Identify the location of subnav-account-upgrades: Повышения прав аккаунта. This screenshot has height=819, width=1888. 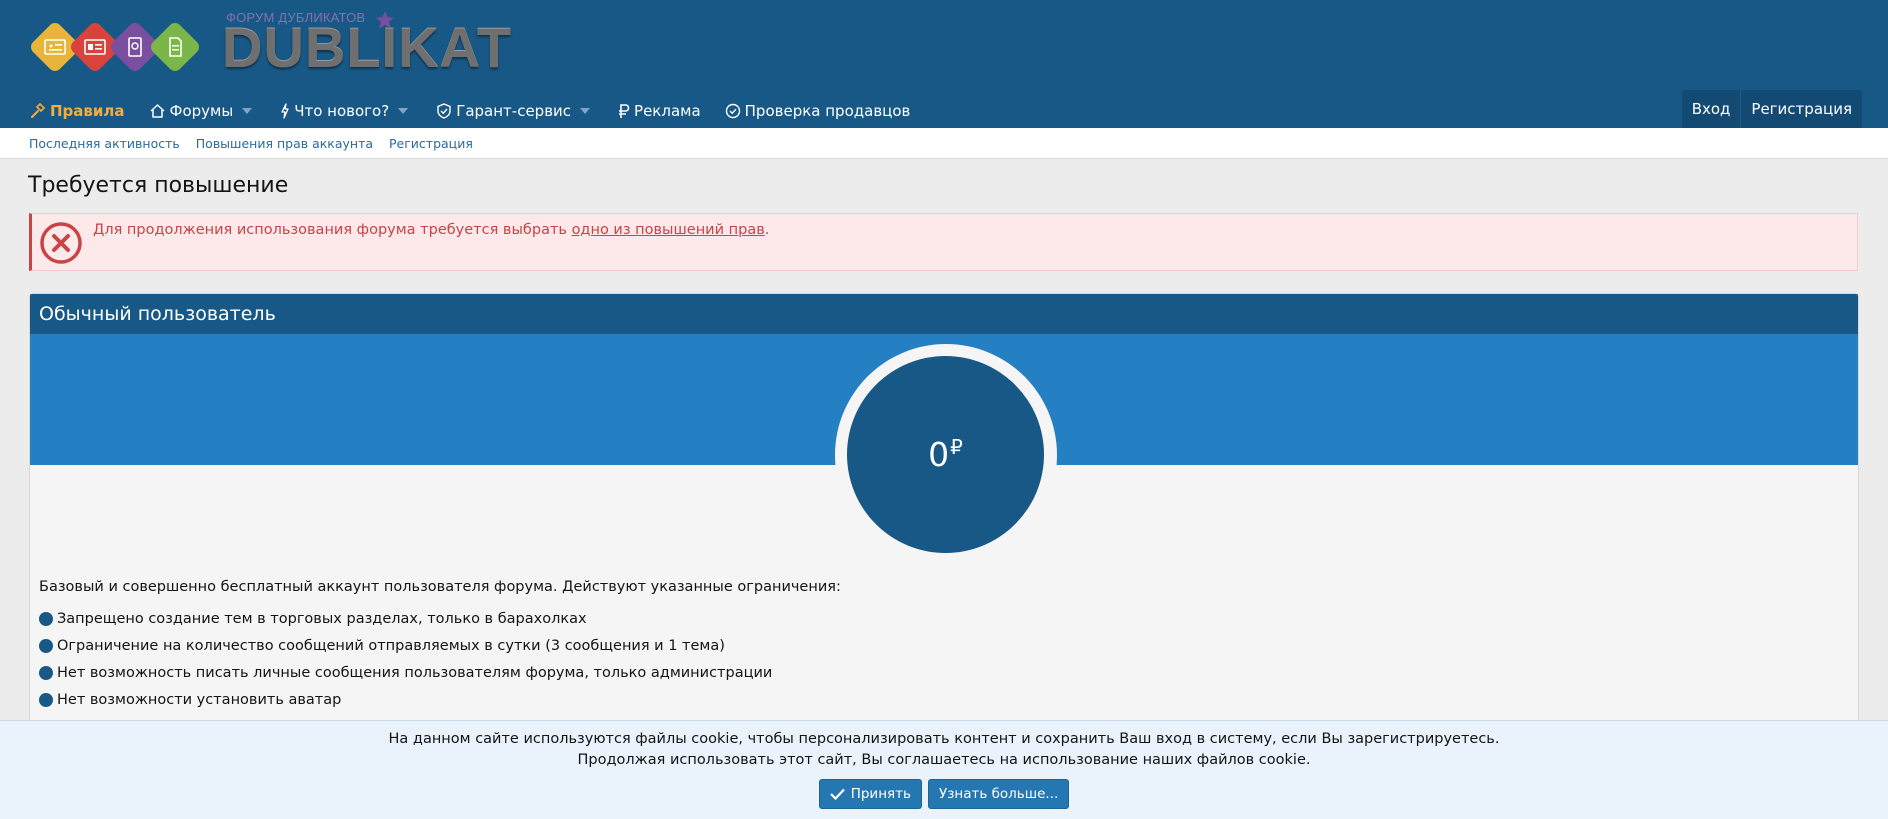
(284, 143).